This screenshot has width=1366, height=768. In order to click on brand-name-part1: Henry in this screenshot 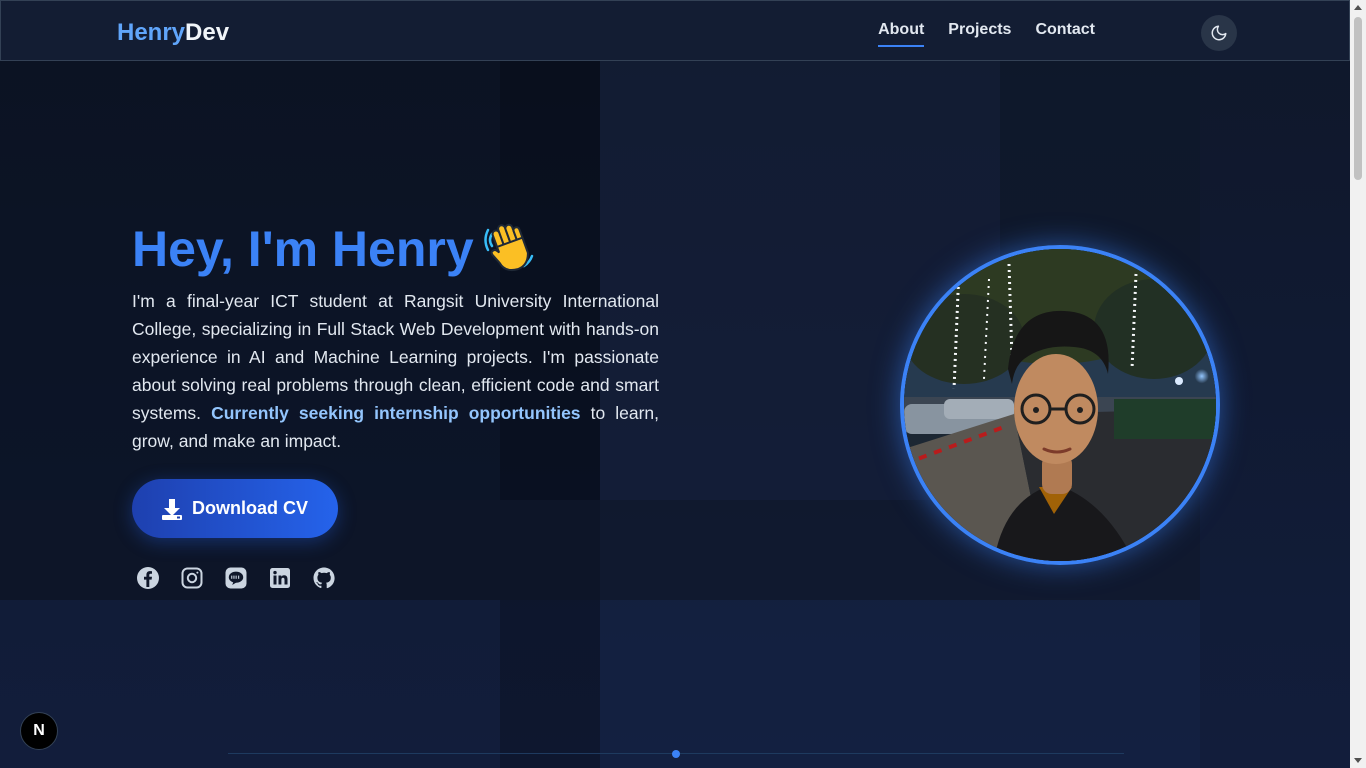, I will do `click(151, 32)`.